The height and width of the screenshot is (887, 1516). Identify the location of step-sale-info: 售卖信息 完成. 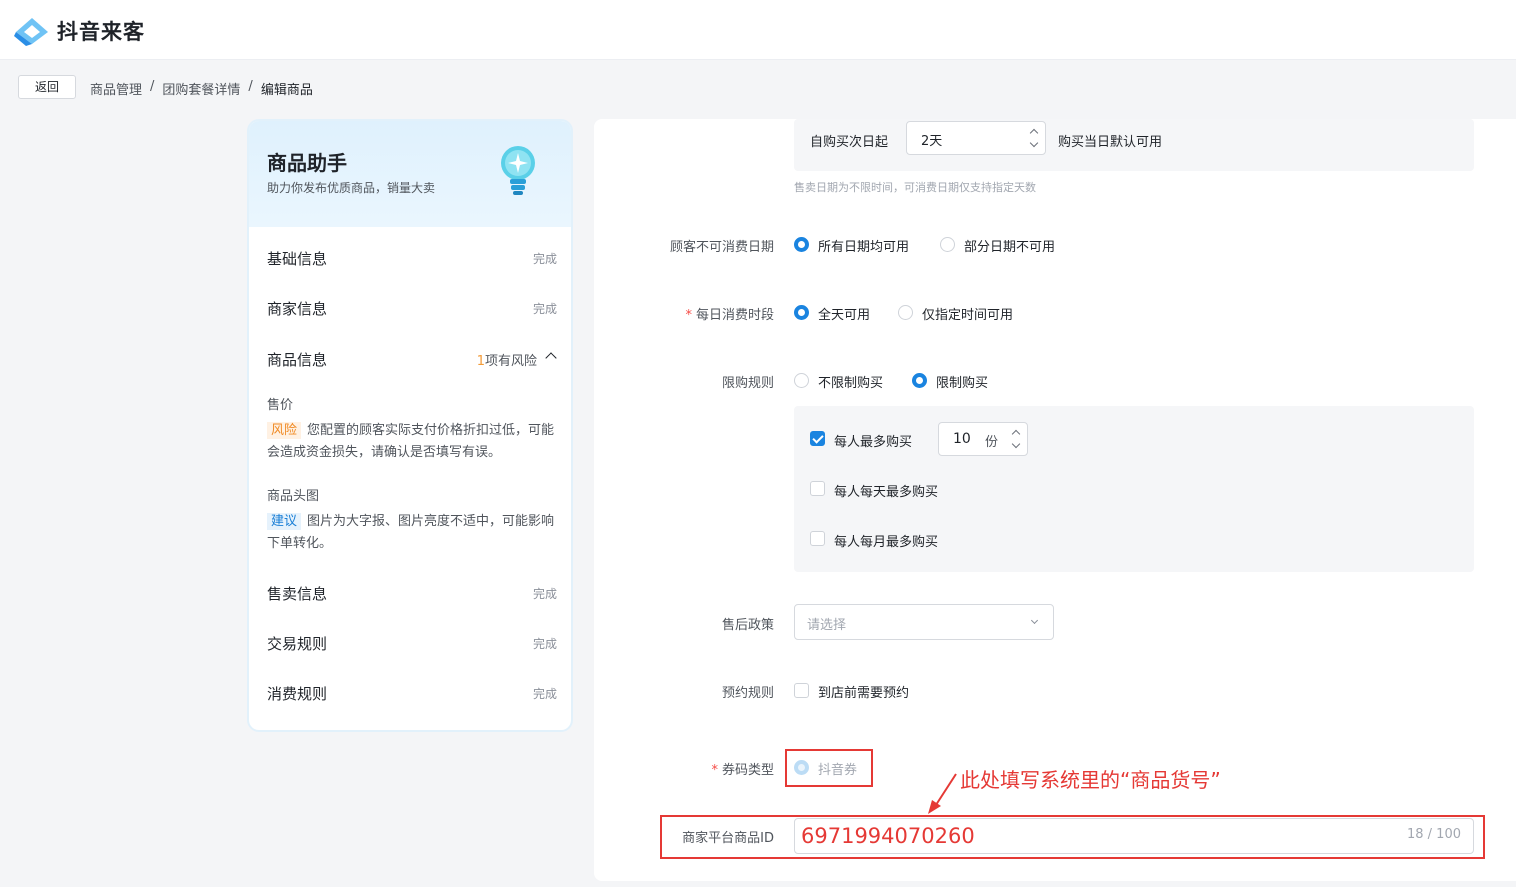
(412, 594).